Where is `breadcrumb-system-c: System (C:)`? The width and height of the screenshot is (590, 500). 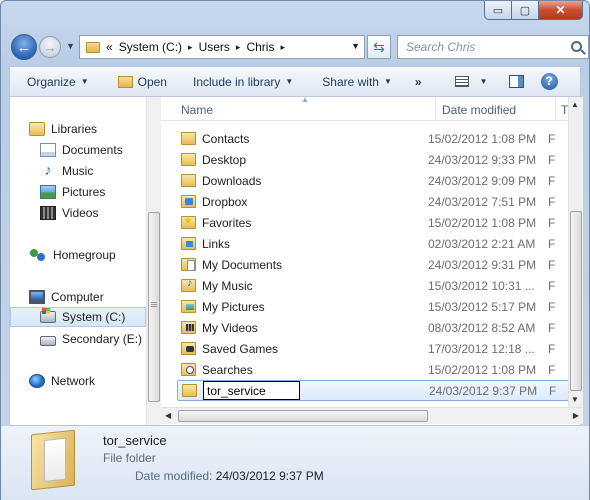 breadcrumb-system-c: System (C:) is located at coordinates (150, 47).